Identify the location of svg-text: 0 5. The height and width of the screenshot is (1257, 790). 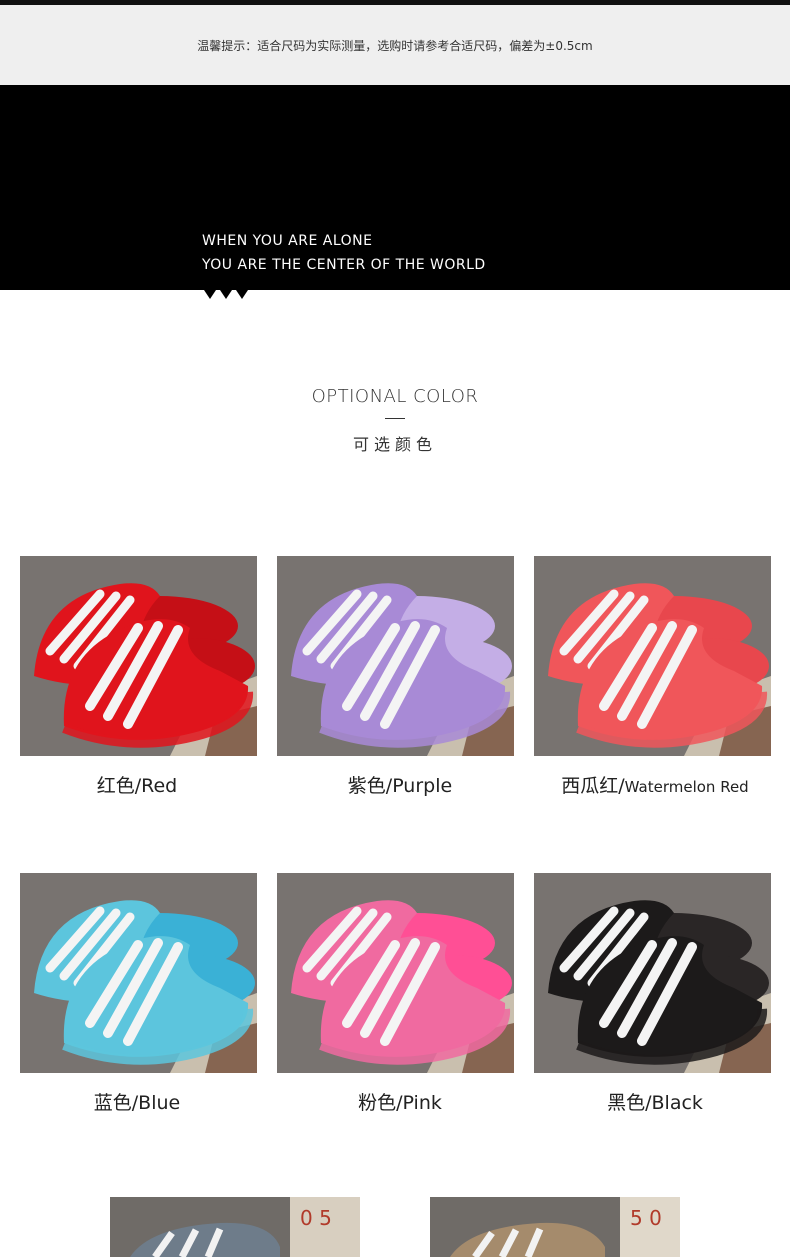
(316, 1218).